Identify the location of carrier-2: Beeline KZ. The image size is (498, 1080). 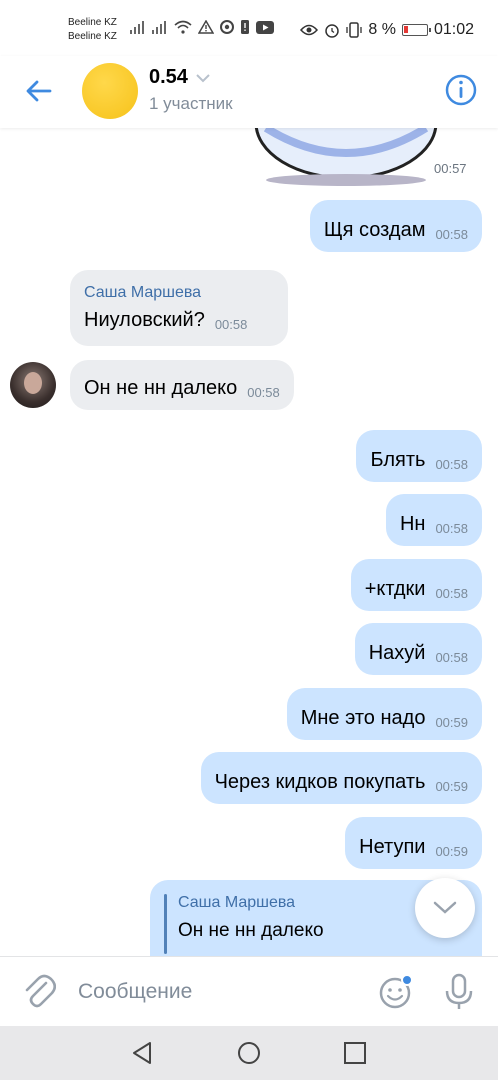
(92, 36).